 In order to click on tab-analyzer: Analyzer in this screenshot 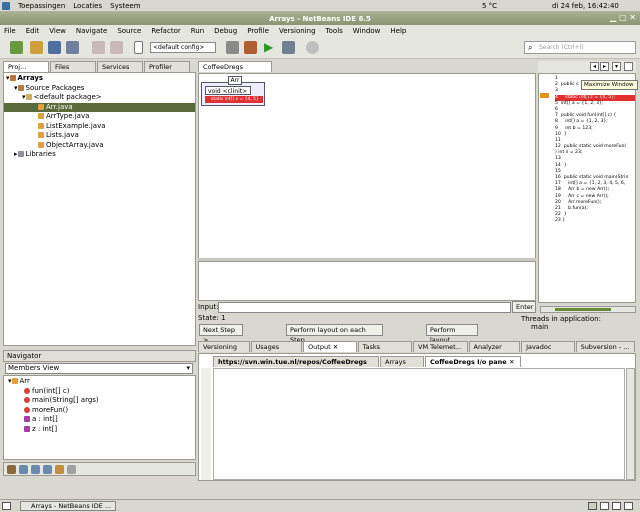, I will do `click(494, 346)`.